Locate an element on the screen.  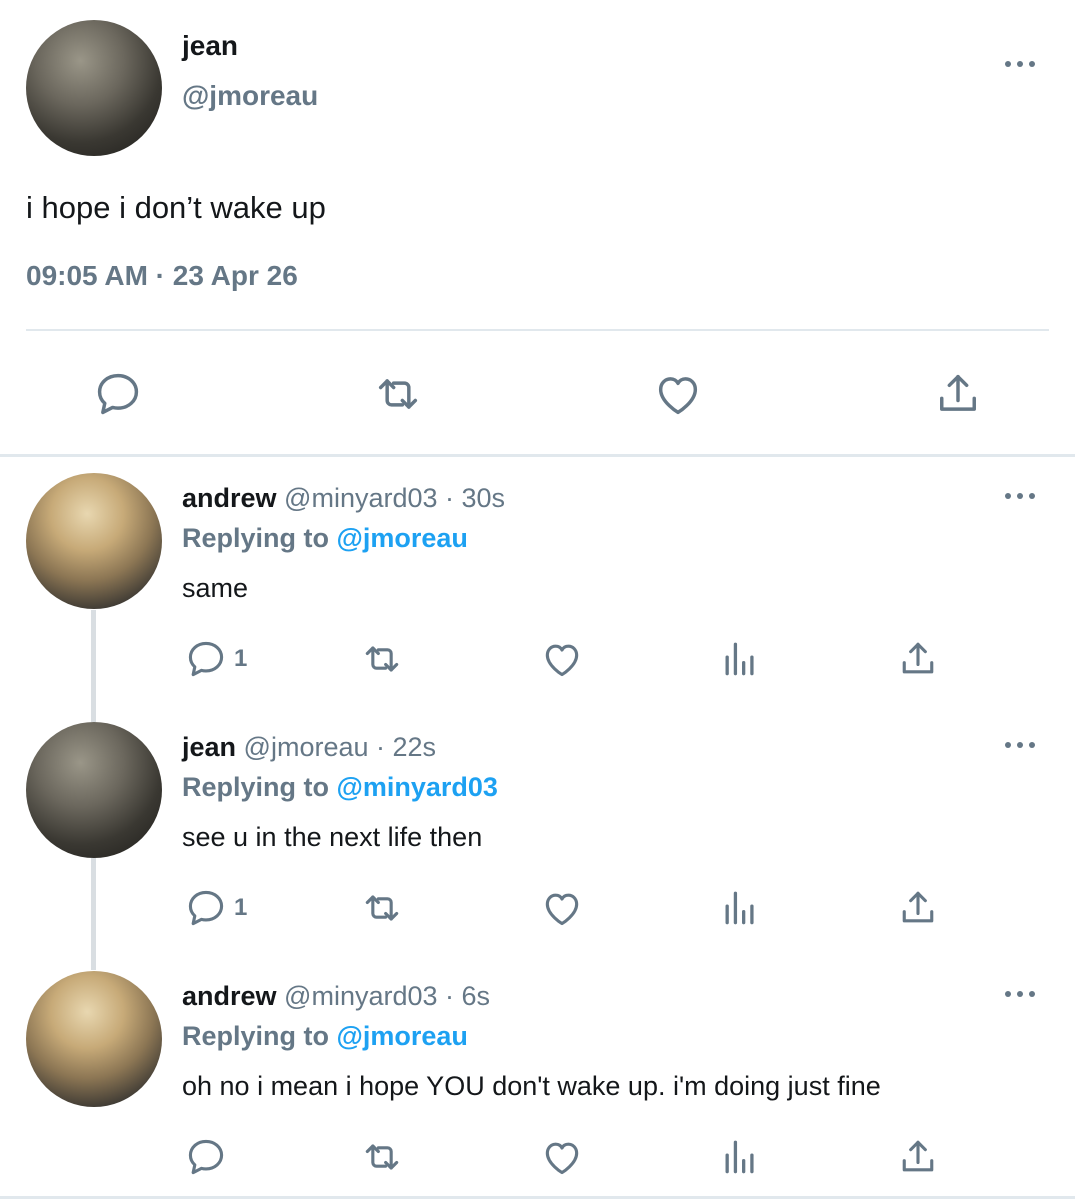
replying-to: Replying to @minyard03 is located at coordinates (340, 787).